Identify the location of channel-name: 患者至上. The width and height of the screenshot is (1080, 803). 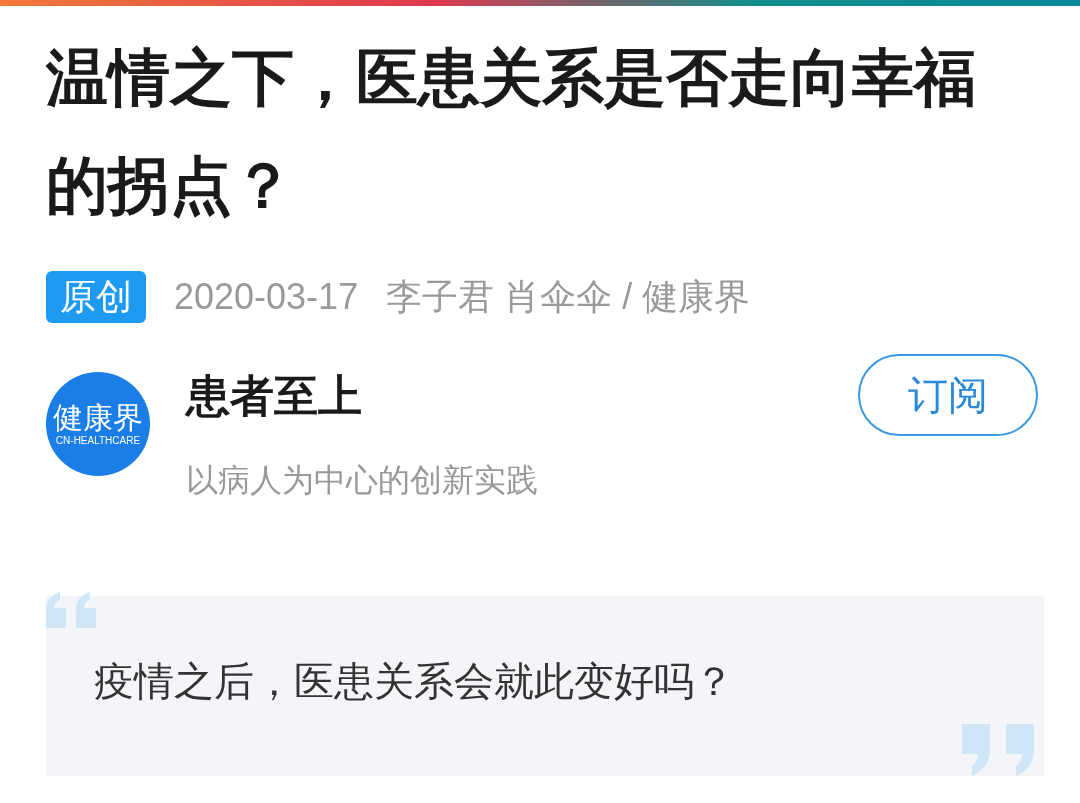
(274, 396).